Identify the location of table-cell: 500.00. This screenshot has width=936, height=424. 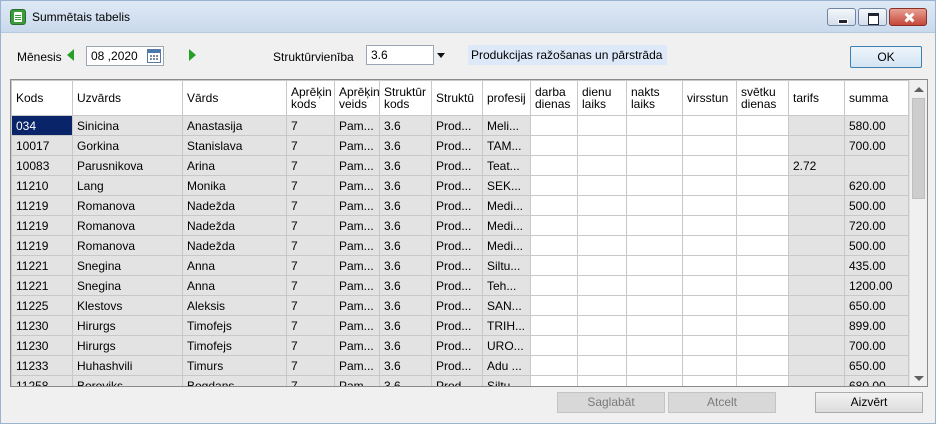
(876, 245).